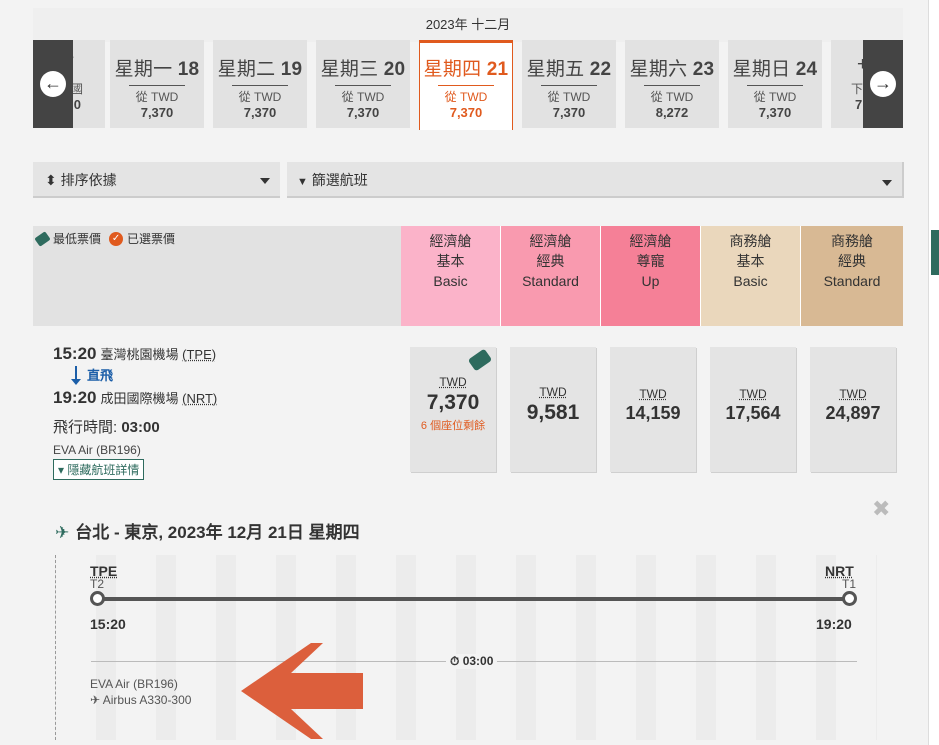  What do you see at coordinates (75, 397) in the screenshot?
I see `arrival-time: 19:20` at bounding box center [75, 397].